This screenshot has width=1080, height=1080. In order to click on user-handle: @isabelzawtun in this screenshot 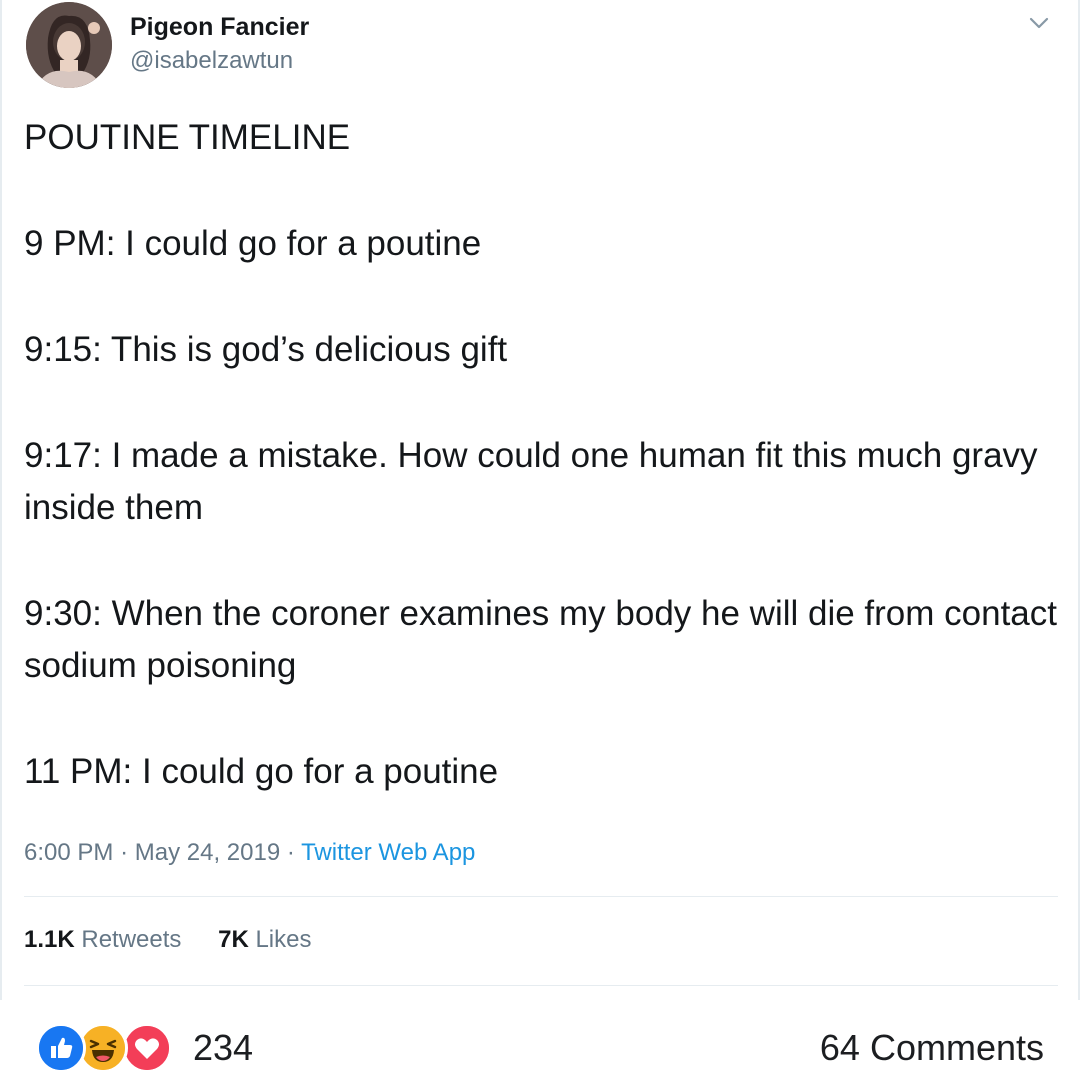, I will do `click(219, 61)`.